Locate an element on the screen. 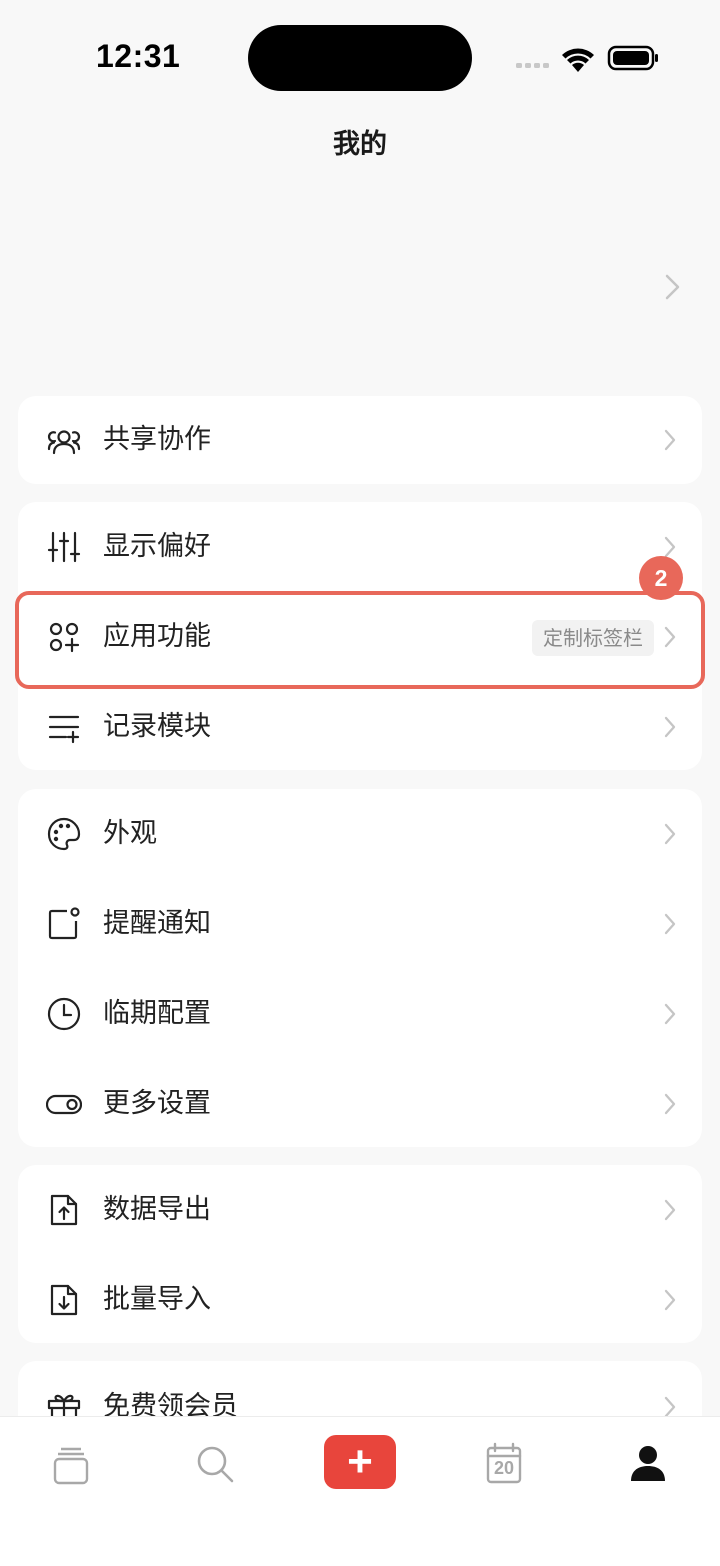 This screenshot has width=720, height=1566. calendar-icon: 20 is located at coordinates (504, 1464).